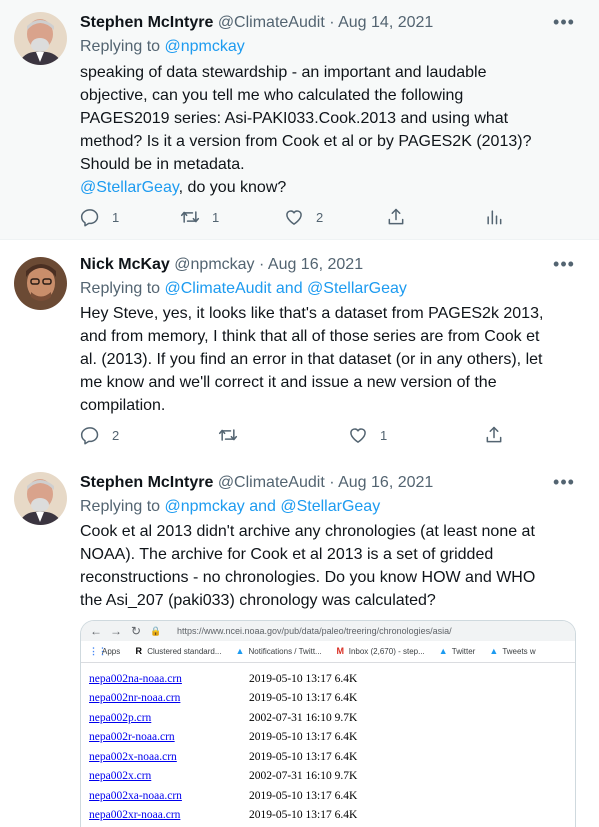 This screenshot has height=827, width=599. Describe the element at coordinates (216, 217) in the screenshot. I see `retweet-count: 1` at that location.